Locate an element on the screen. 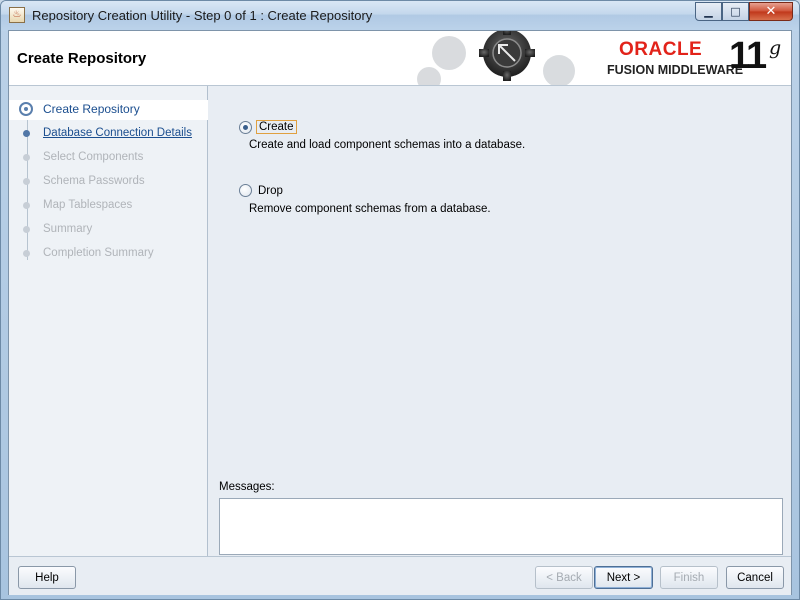  window-controls: ▁ □ ✕ is located at coordinates (744, 11).